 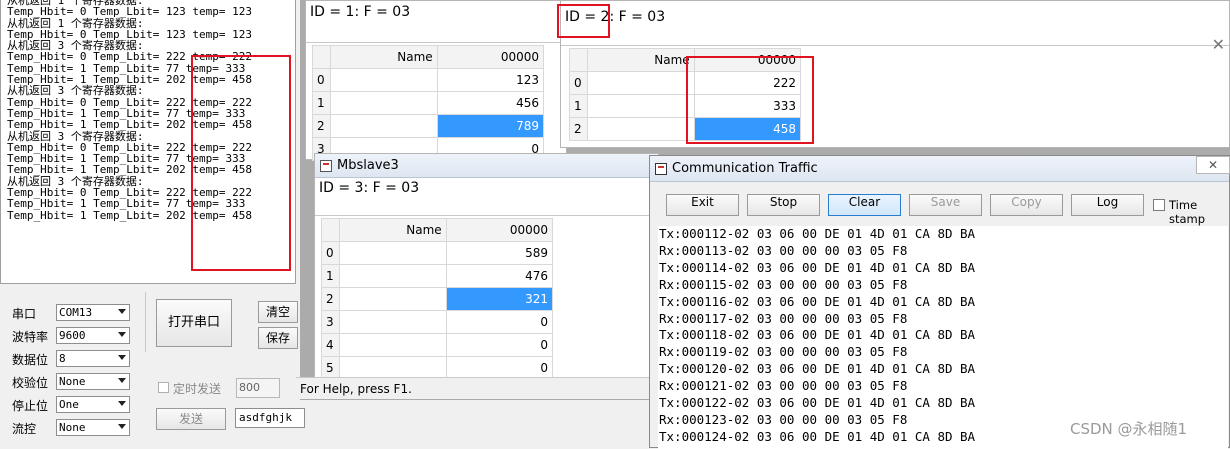 What do you see at coordinates (93, 404) in the screenshot?
I see `stopbits-select: One` at bounding box center [93, 404].